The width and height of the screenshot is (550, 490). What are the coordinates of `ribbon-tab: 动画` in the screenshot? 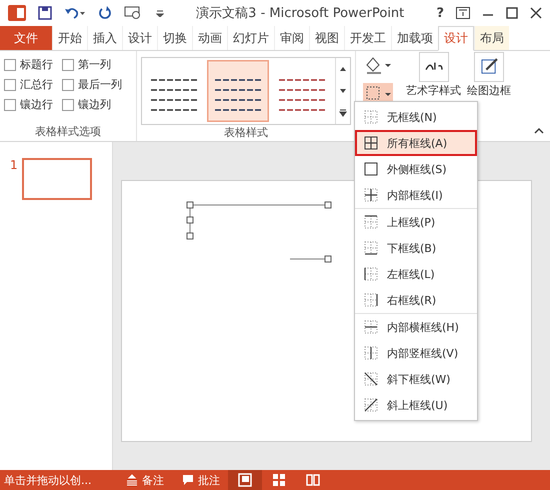 It's located at (209, 38).